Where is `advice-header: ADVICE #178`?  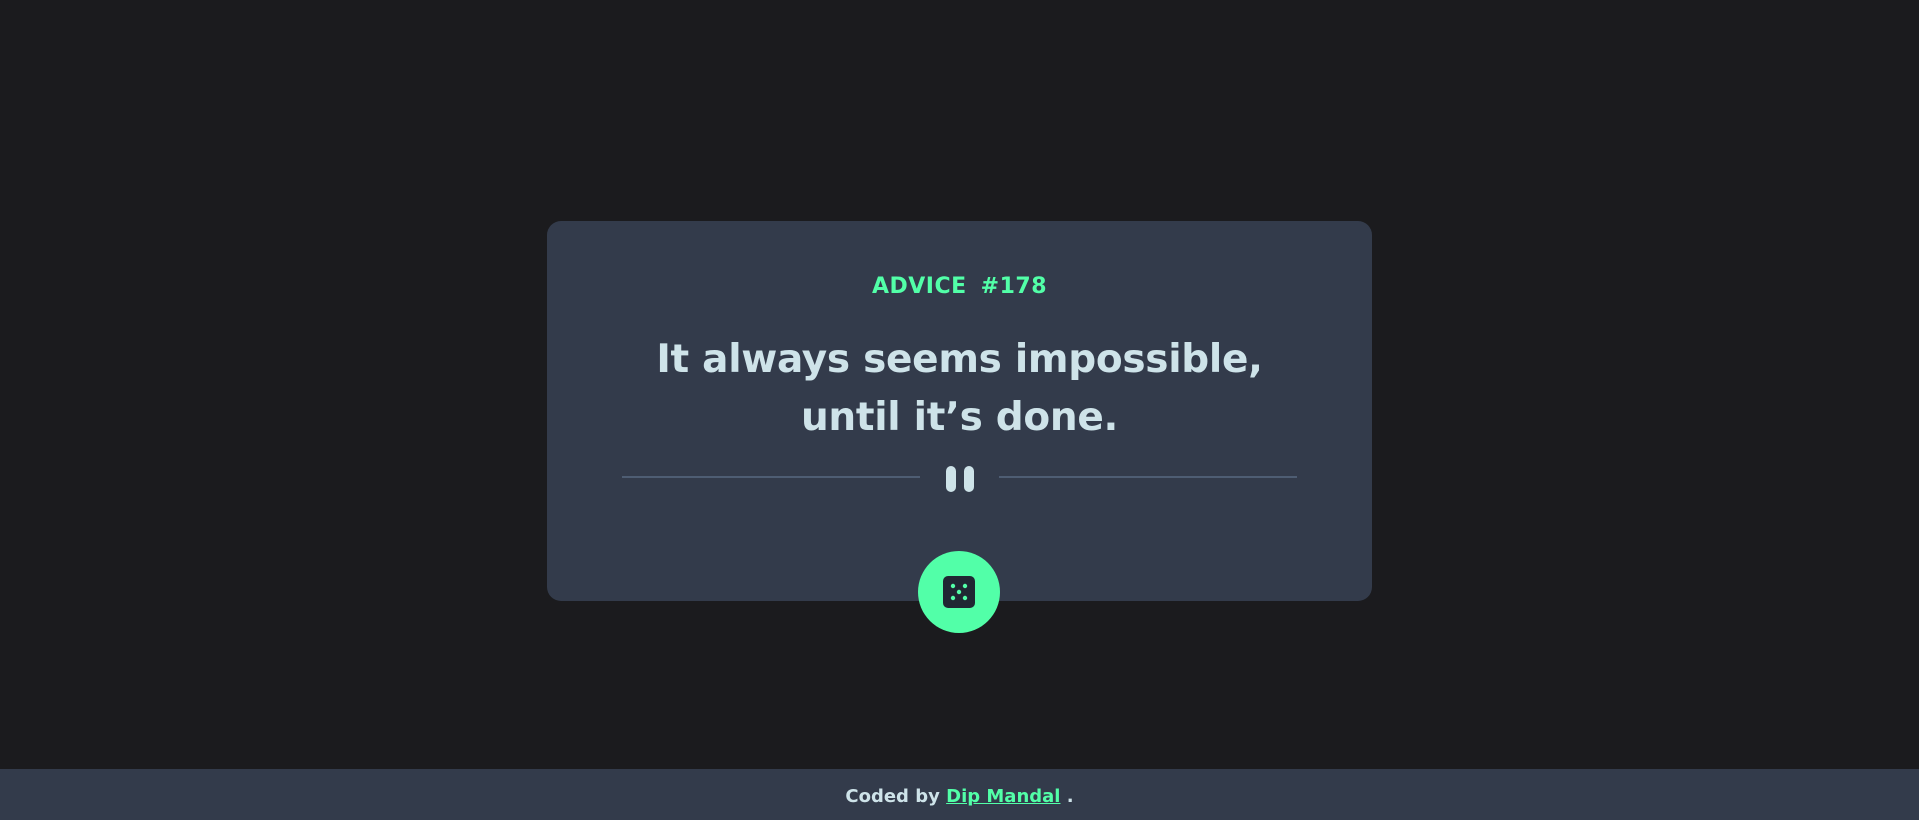 advice-header: ADVICE #178 is located at coordinates (959, 287).